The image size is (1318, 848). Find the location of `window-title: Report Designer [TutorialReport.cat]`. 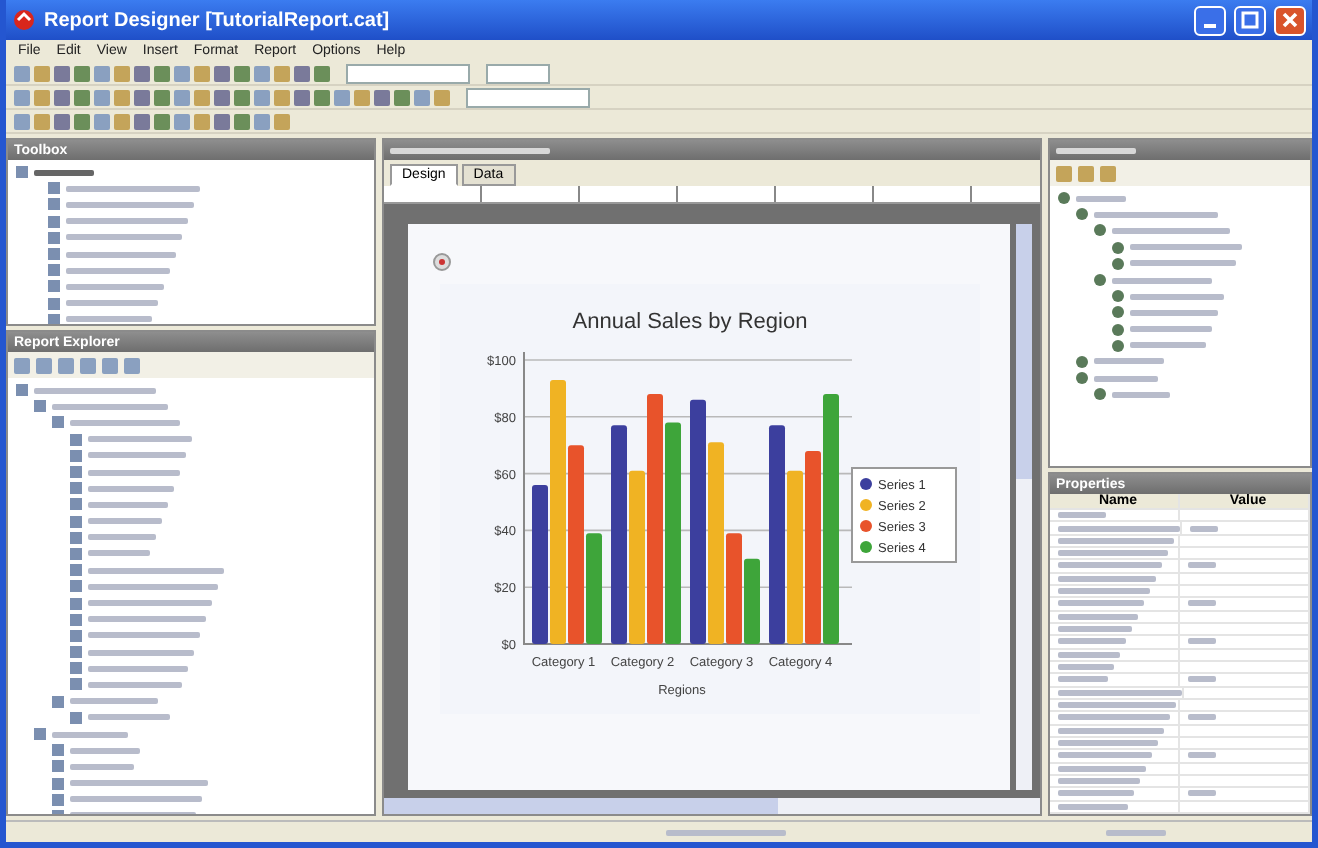

window-title: Report Designer [TutorialReport.cat] is located at coordinates (217, 20).